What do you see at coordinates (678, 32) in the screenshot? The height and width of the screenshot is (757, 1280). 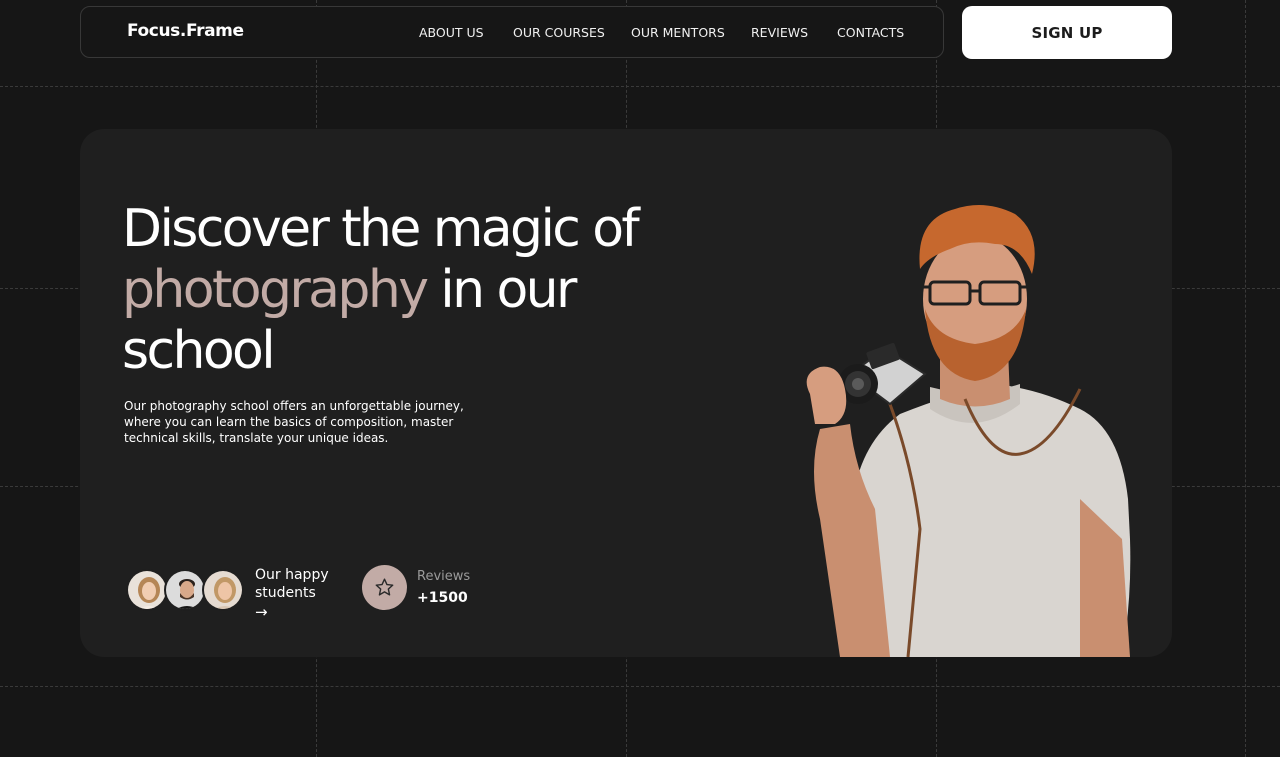 I see `nav-our-mentors: OUR MENTORS` at bounding box center [678, 32].